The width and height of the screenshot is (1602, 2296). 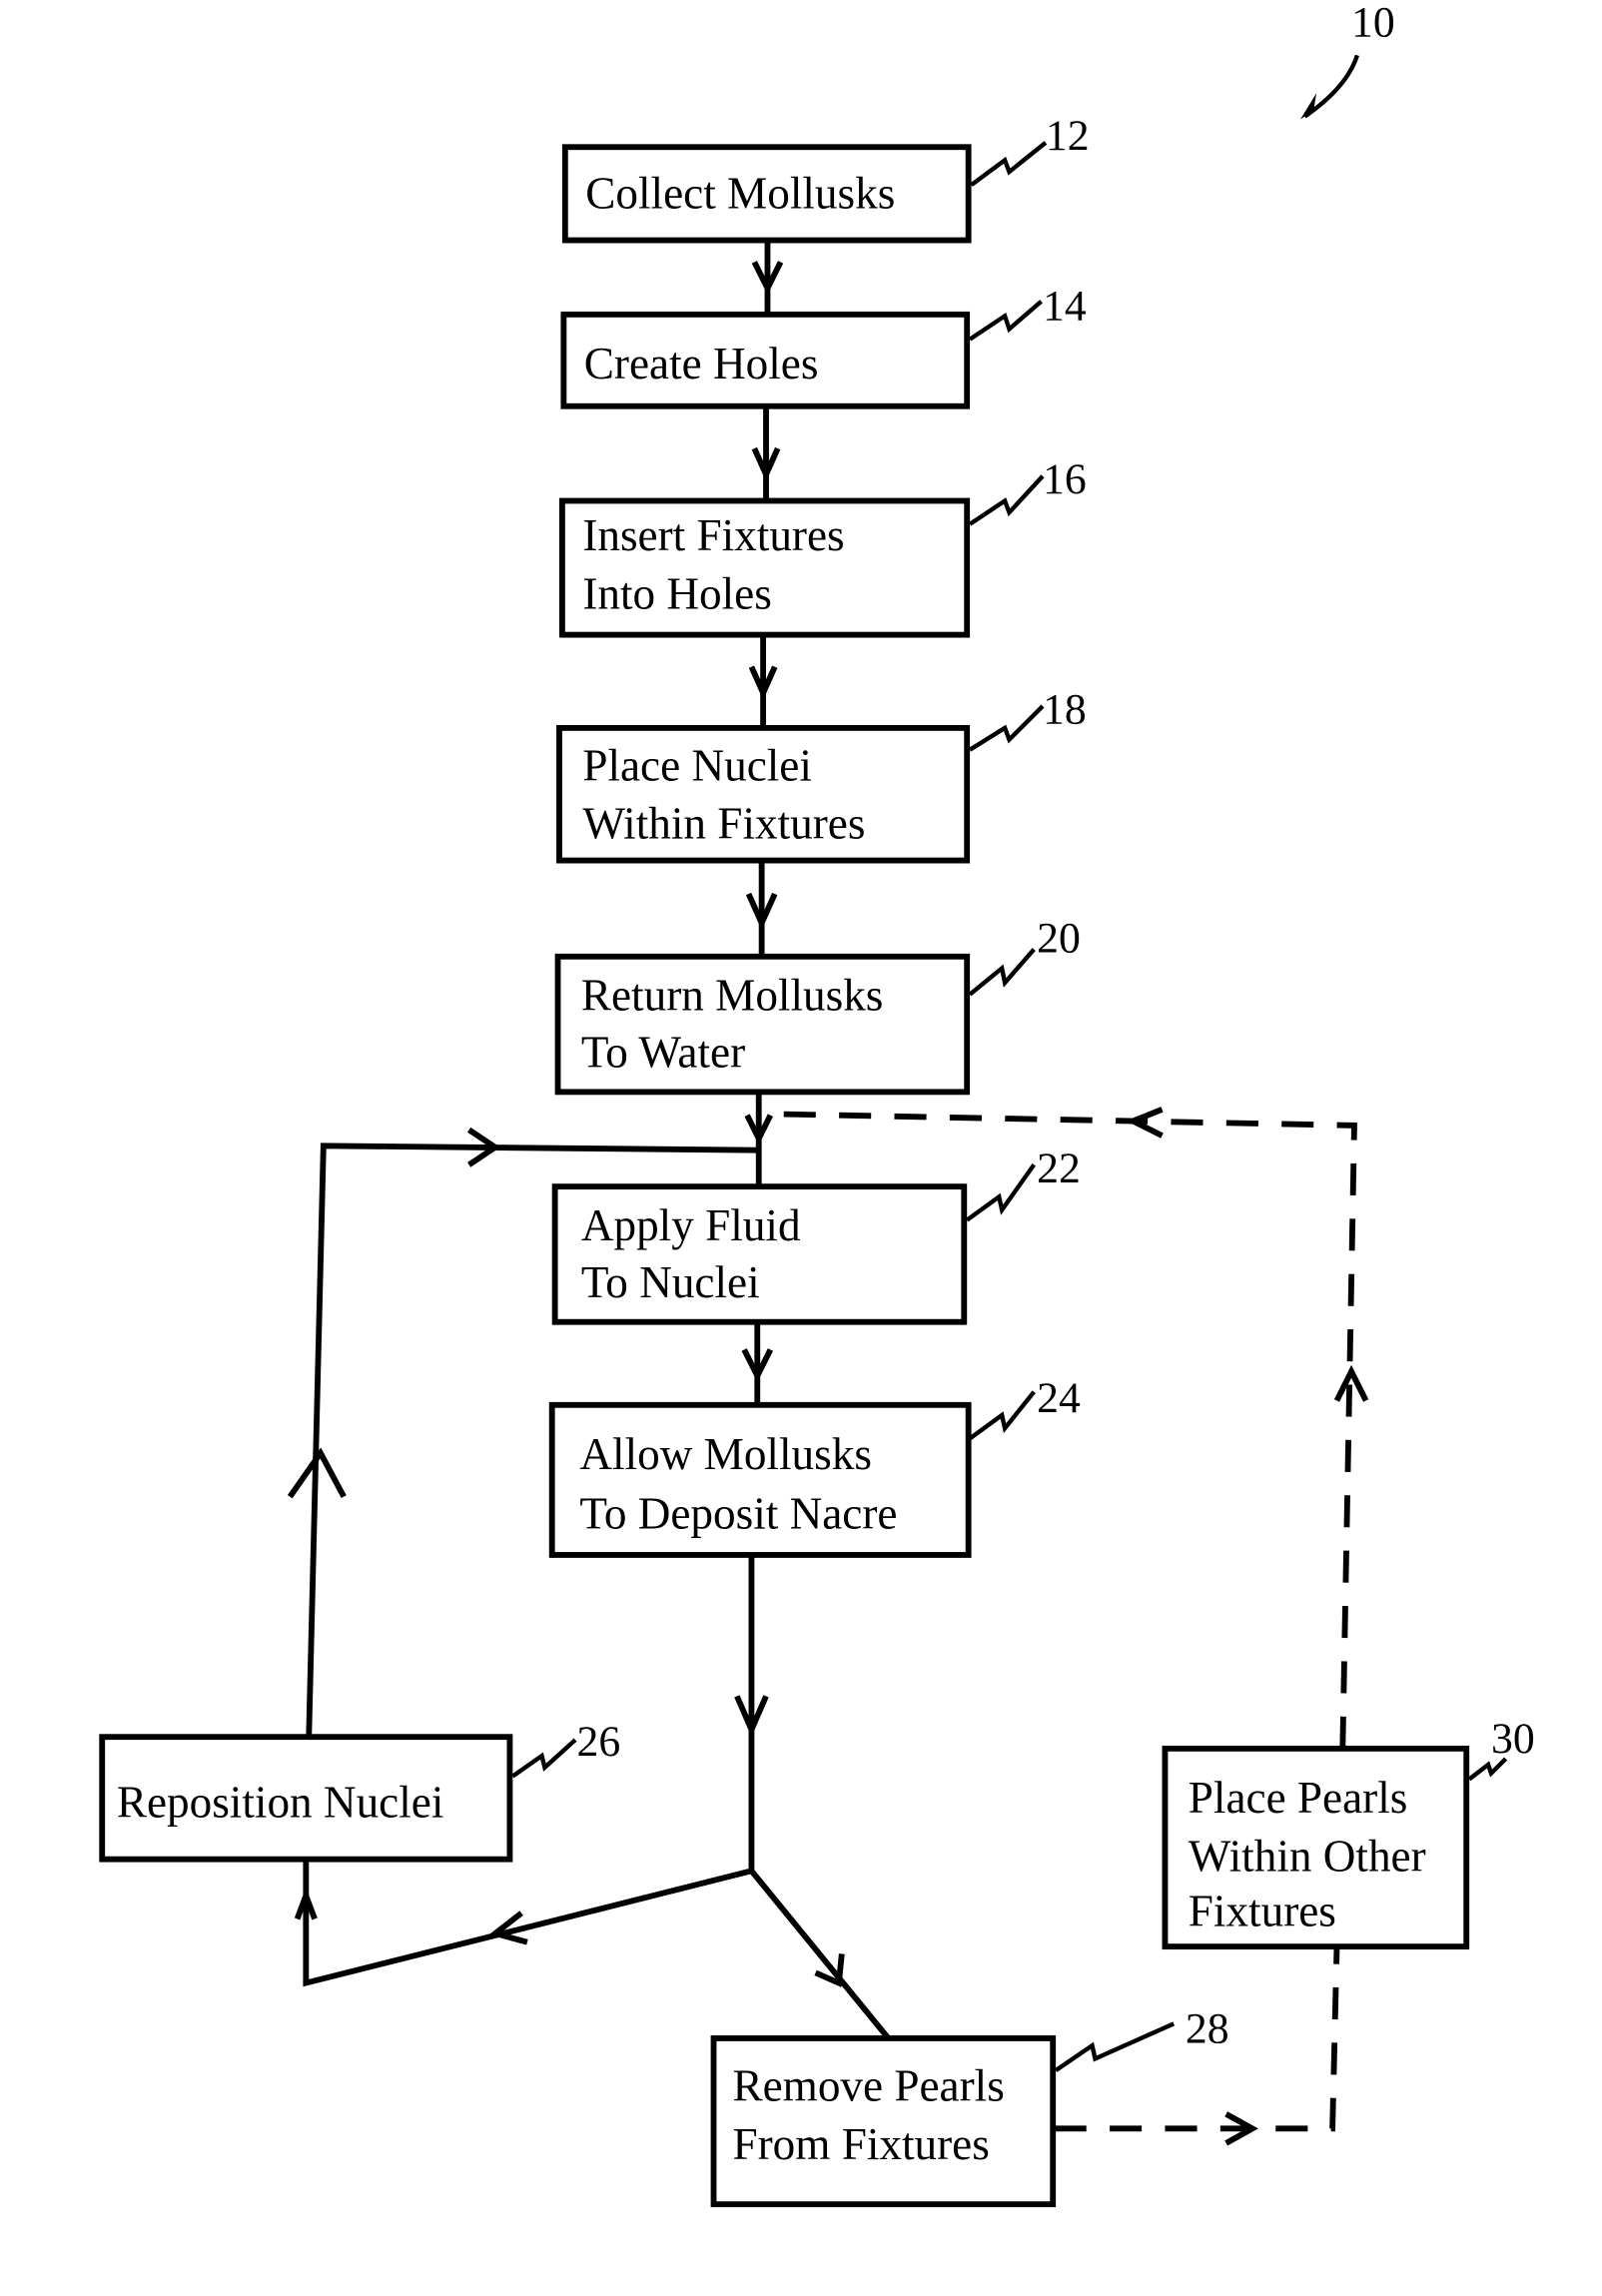 What do you see at coordinates (598, 1742) in the screenshot?
I see `svg-text: 26` at bounding box center [598, 1742].